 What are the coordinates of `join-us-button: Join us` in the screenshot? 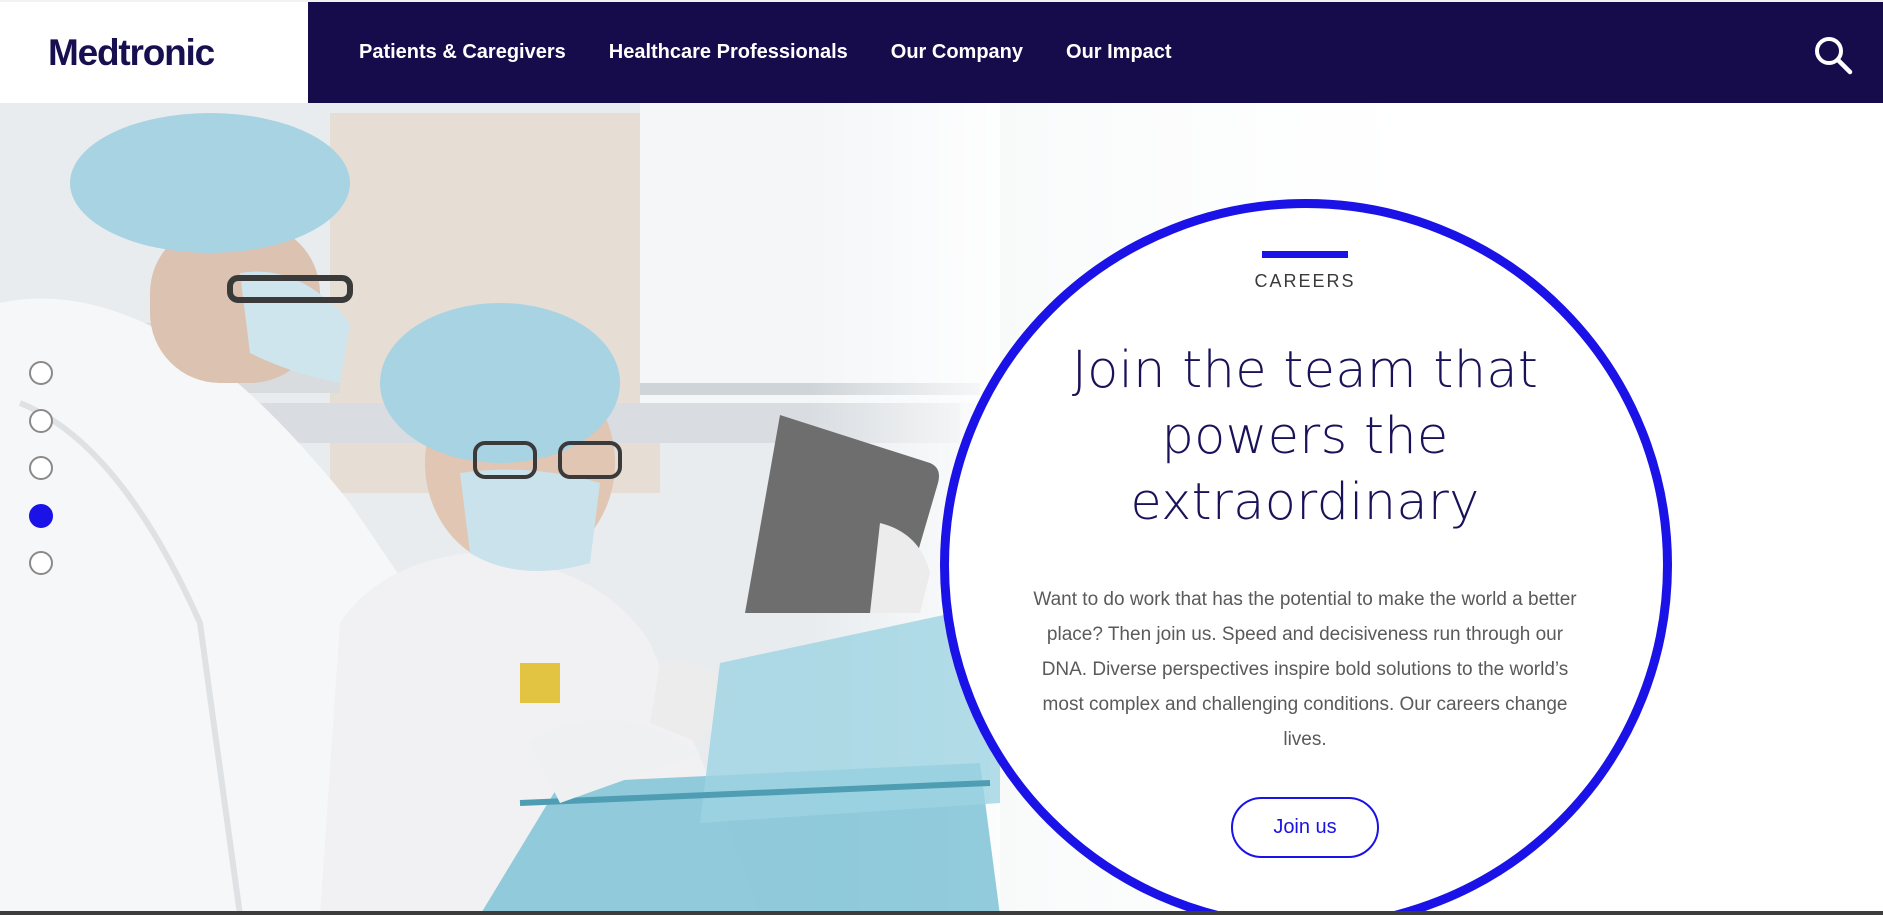 It's located at (1305, 827).